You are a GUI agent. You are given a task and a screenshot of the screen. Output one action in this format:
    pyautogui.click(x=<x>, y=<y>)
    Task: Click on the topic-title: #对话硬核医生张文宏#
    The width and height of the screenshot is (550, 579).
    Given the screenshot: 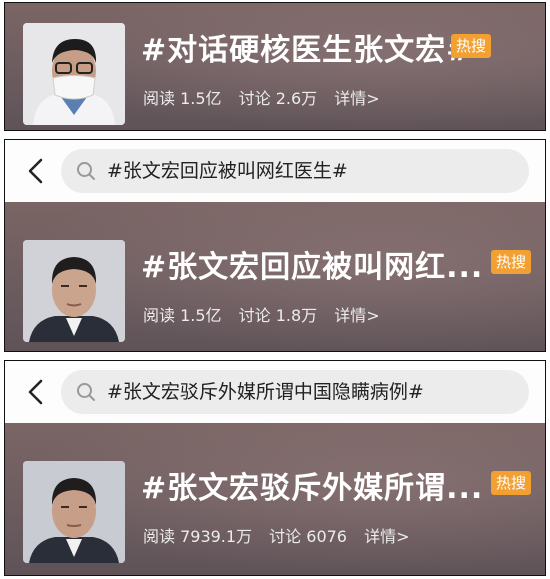 What is the action you would take?
    pyautogui.click(x=307, y=50)
    